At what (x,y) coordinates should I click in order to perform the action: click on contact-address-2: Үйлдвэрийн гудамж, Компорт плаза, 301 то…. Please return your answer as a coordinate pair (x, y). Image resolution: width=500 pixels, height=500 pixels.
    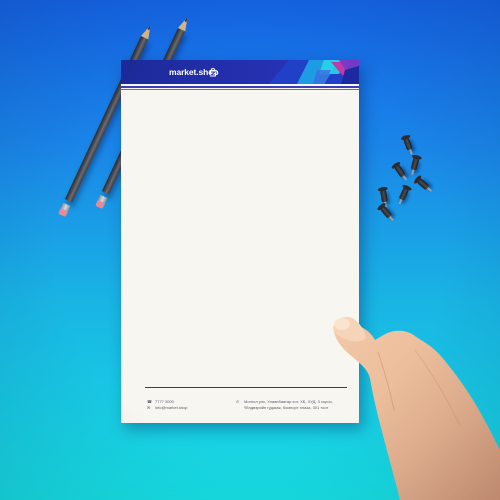
    Looking at the image, I should click on (284, 408).